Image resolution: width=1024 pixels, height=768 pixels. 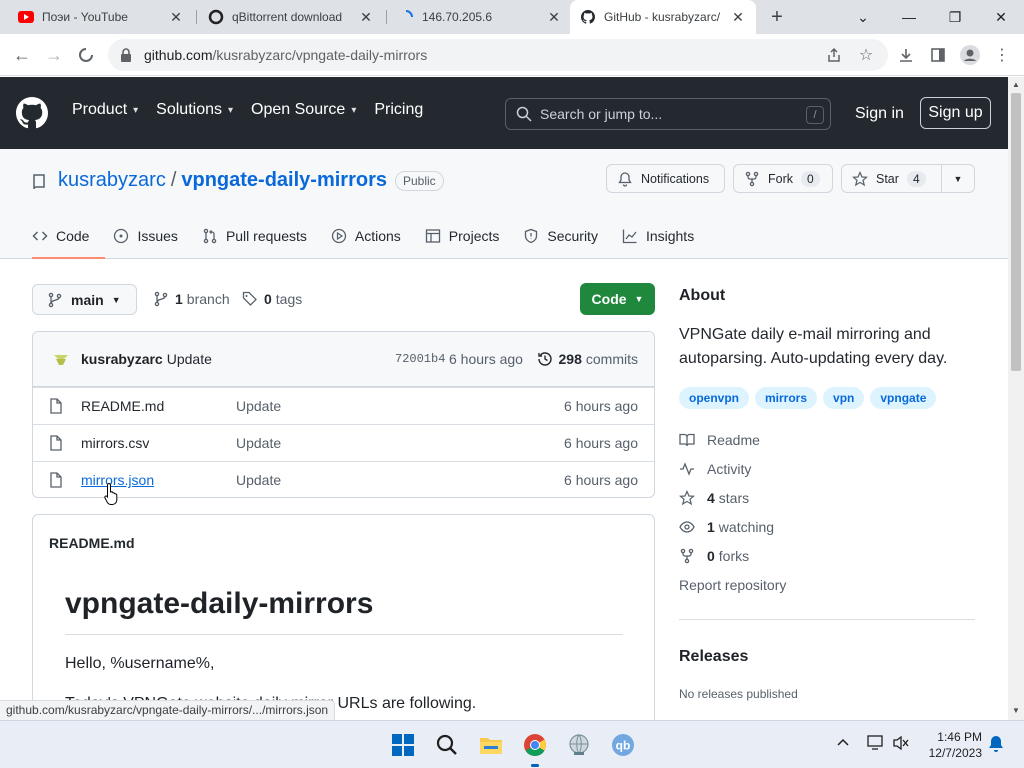 I want to click on topic-tag: vpngate, so click(x=903, y=398).